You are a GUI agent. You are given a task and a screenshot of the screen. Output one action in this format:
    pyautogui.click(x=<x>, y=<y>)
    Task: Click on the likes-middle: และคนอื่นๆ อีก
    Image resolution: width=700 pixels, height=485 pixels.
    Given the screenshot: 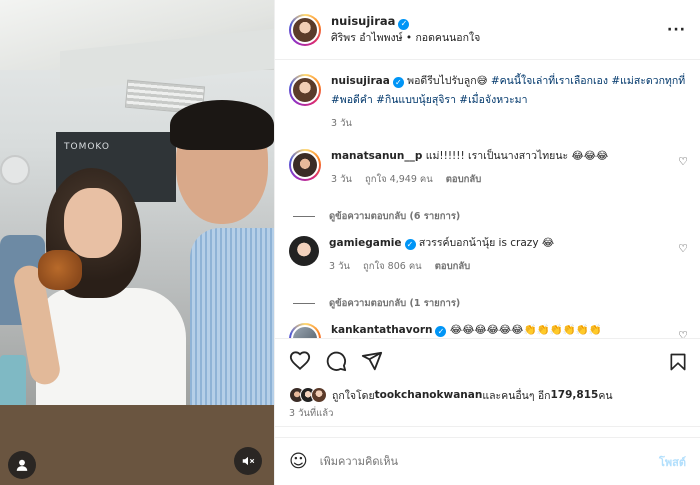 What is the action you would take?
    pyautogui.click(x=516, y=395)
    